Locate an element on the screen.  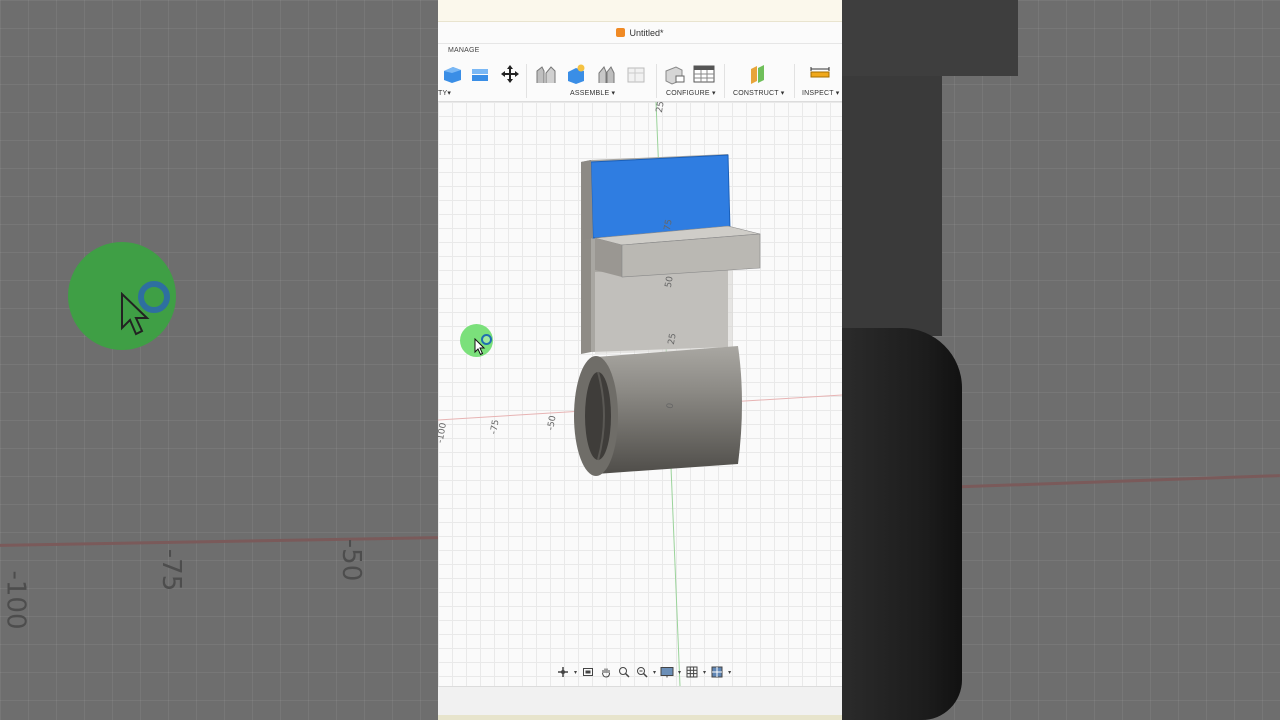
zoom-button is located at coordinates (624, 672).